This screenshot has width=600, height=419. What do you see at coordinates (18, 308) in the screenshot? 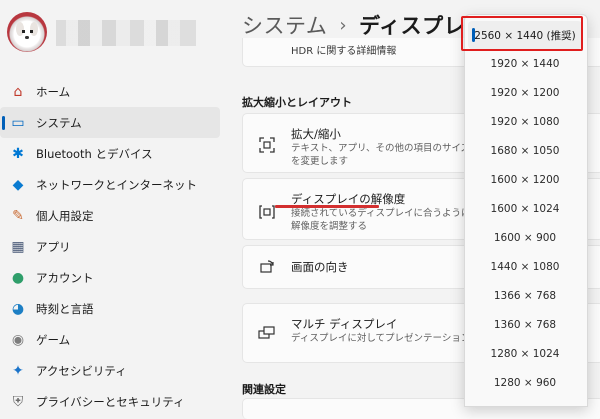
I see `globe-clock-icon: ◕` at bounding box center [18, 308].